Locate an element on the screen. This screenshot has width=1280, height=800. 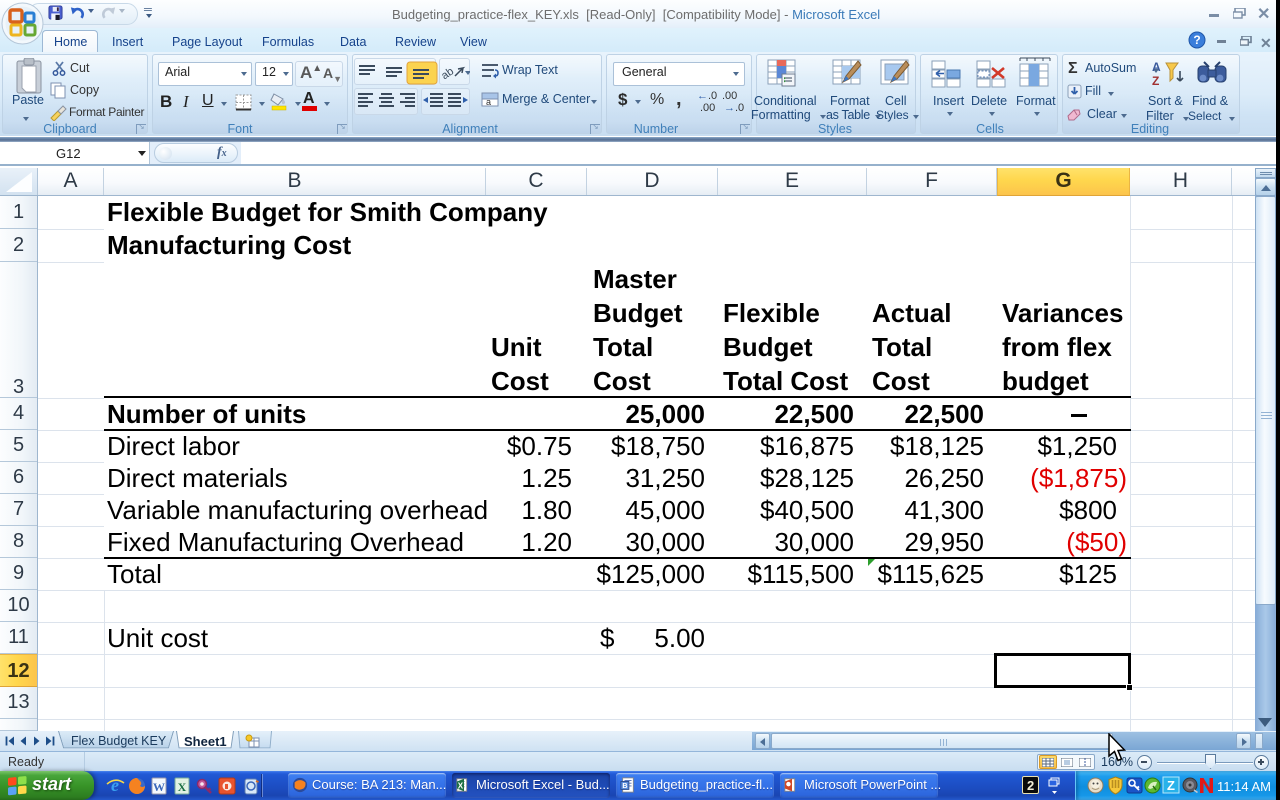
svg-text: ab is located at coordinates (447, 73).